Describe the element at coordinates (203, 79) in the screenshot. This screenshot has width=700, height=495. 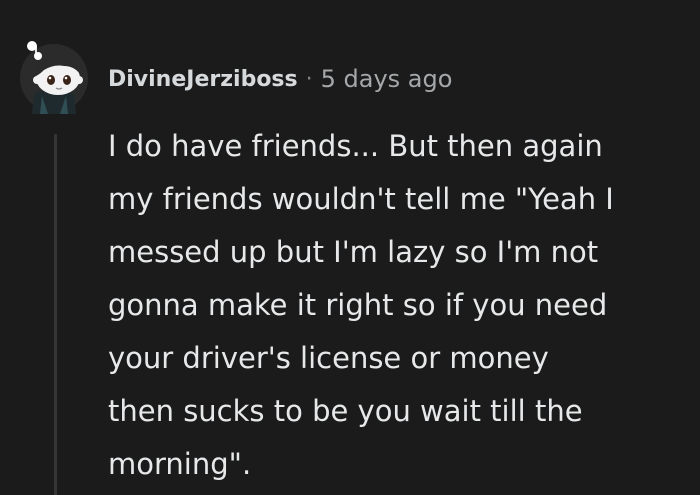
I see `username-link: DivineJerziboss` at that location.